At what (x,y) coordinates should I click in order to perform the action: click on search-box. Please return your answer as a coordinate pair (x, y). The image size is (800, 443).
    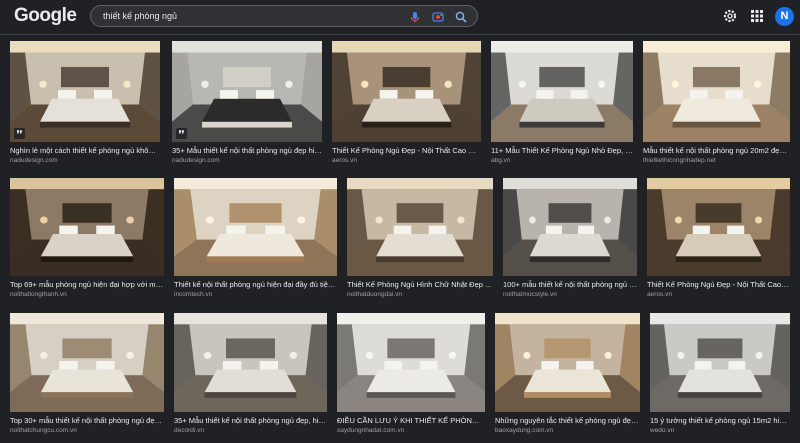
    Looking at the image, I should click on (284, 16).